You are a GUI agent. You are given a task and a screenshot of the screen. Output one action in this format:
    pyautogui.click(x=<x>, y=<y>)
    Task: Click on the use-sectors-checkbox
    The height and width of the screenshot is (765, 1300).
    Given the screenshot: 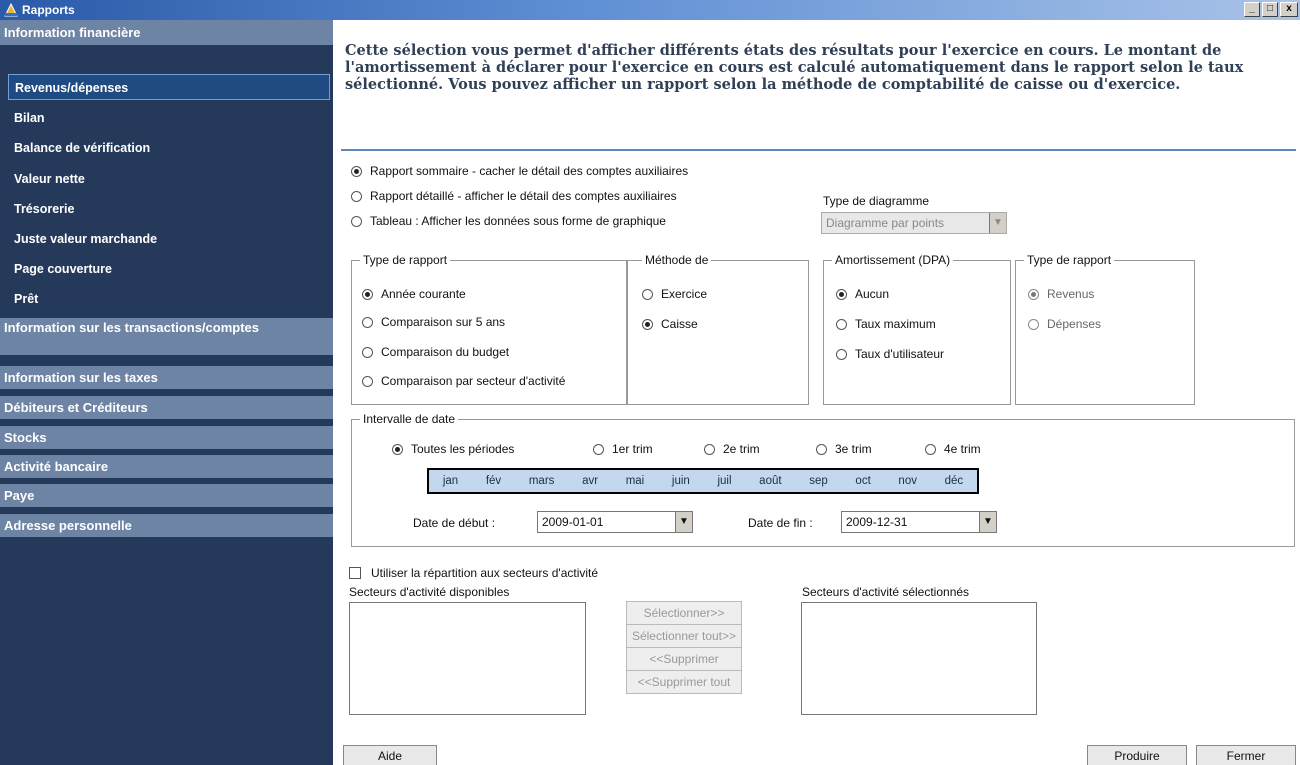 What is the action you would take?
    pyautogui.click(x=355, y=573)
    